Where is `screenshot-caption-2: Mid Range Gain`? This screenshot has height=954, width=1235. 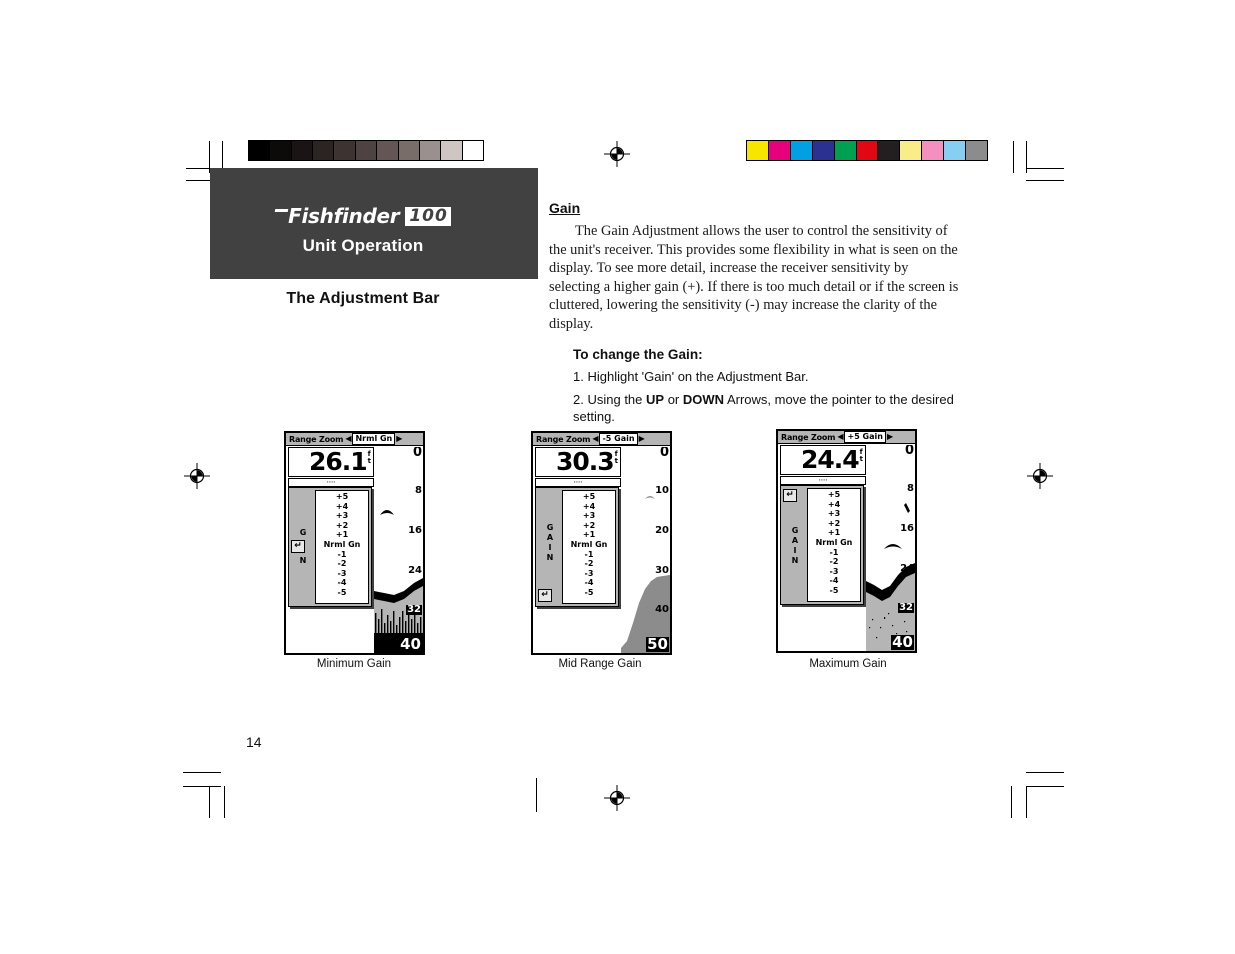
screenshot-caption-2: Mid Range Gain is located at coordinates (600, 664).